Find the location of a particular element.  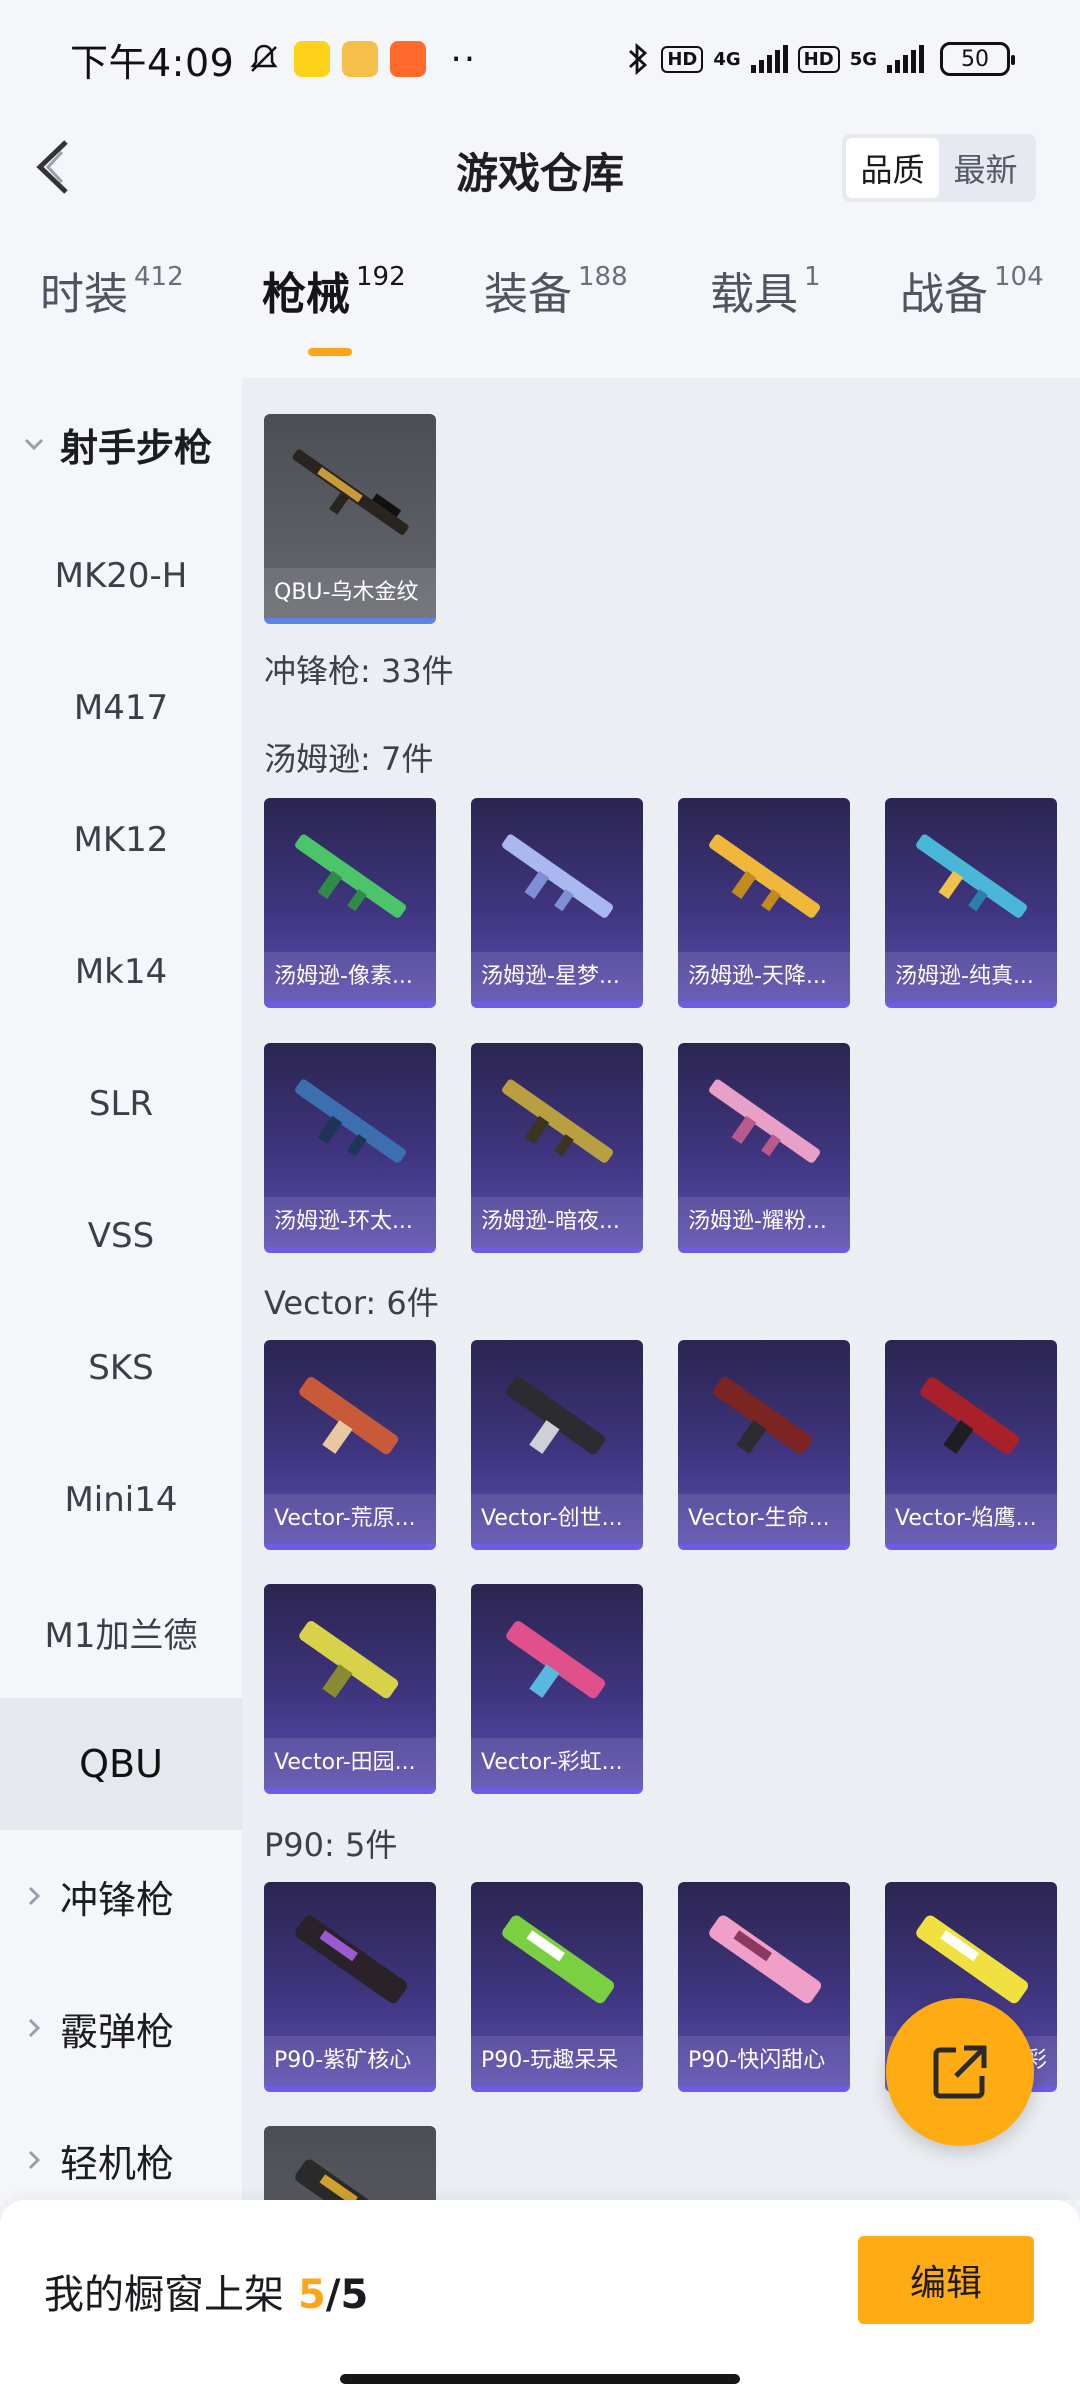

sidebar-group-smg: 冲锋枪 is located at coordinates (121, 1896).